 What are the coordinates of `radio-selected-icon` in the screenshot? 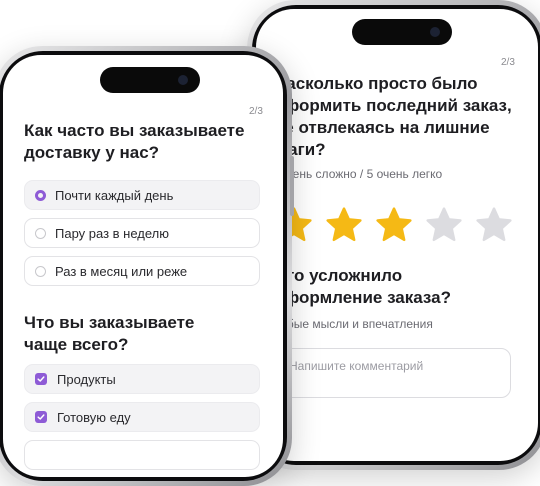 It's located at (40, 195).